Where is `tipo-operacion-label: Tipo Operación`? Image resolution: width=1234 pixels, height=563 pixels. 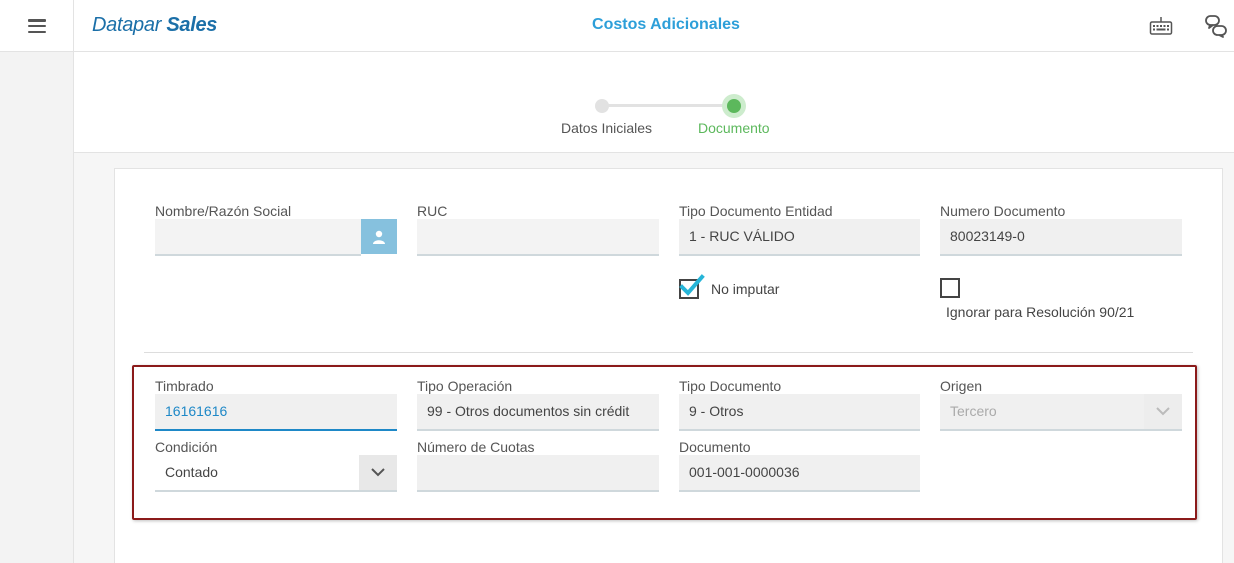 tipo-operacion-label: Tipo Operación is located at coordinates (465, 386).